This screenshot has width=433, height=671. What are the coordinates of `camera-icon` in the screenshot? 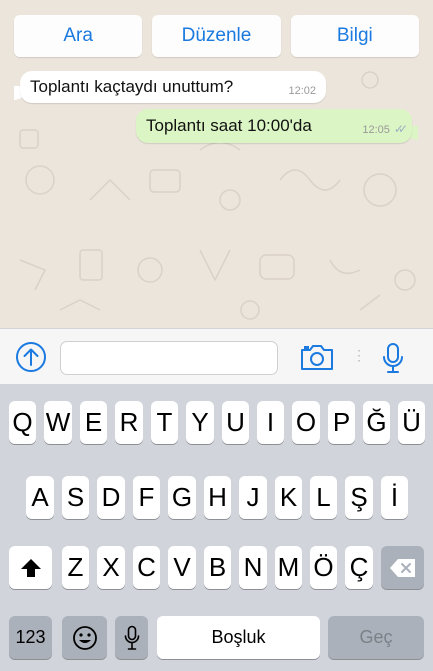 It's located at (317, 357).